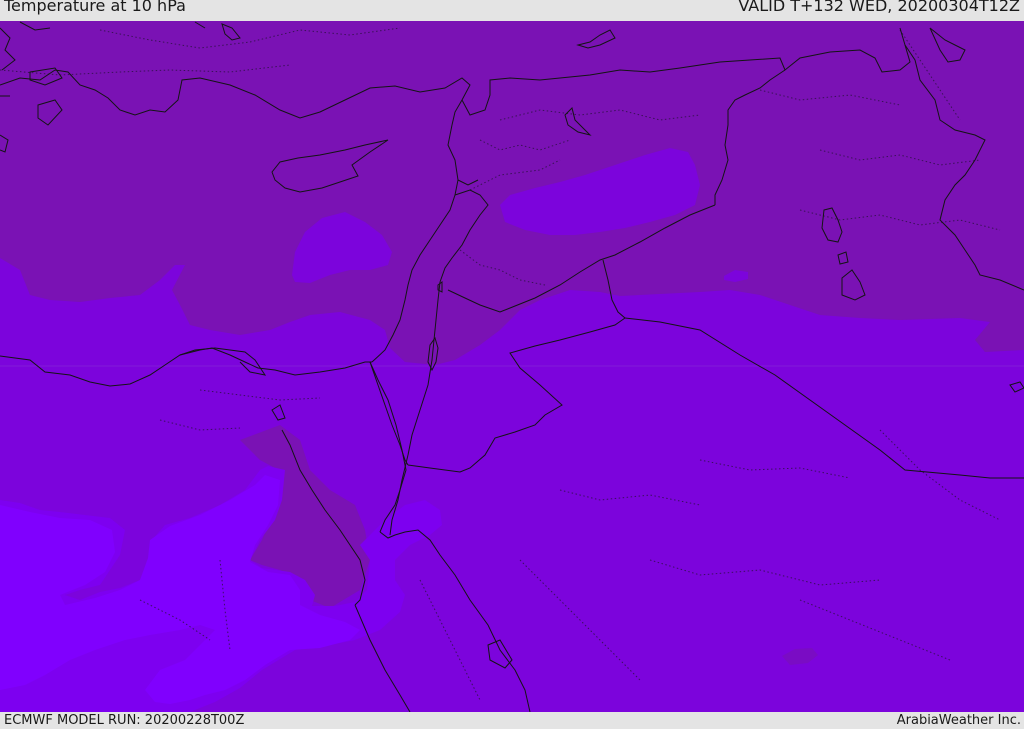 The width and height of the screenshot is (1024, 729). I want to click on valid-time-label: VALID T+132 WED, 20200304T12Z, so click(879, 7).